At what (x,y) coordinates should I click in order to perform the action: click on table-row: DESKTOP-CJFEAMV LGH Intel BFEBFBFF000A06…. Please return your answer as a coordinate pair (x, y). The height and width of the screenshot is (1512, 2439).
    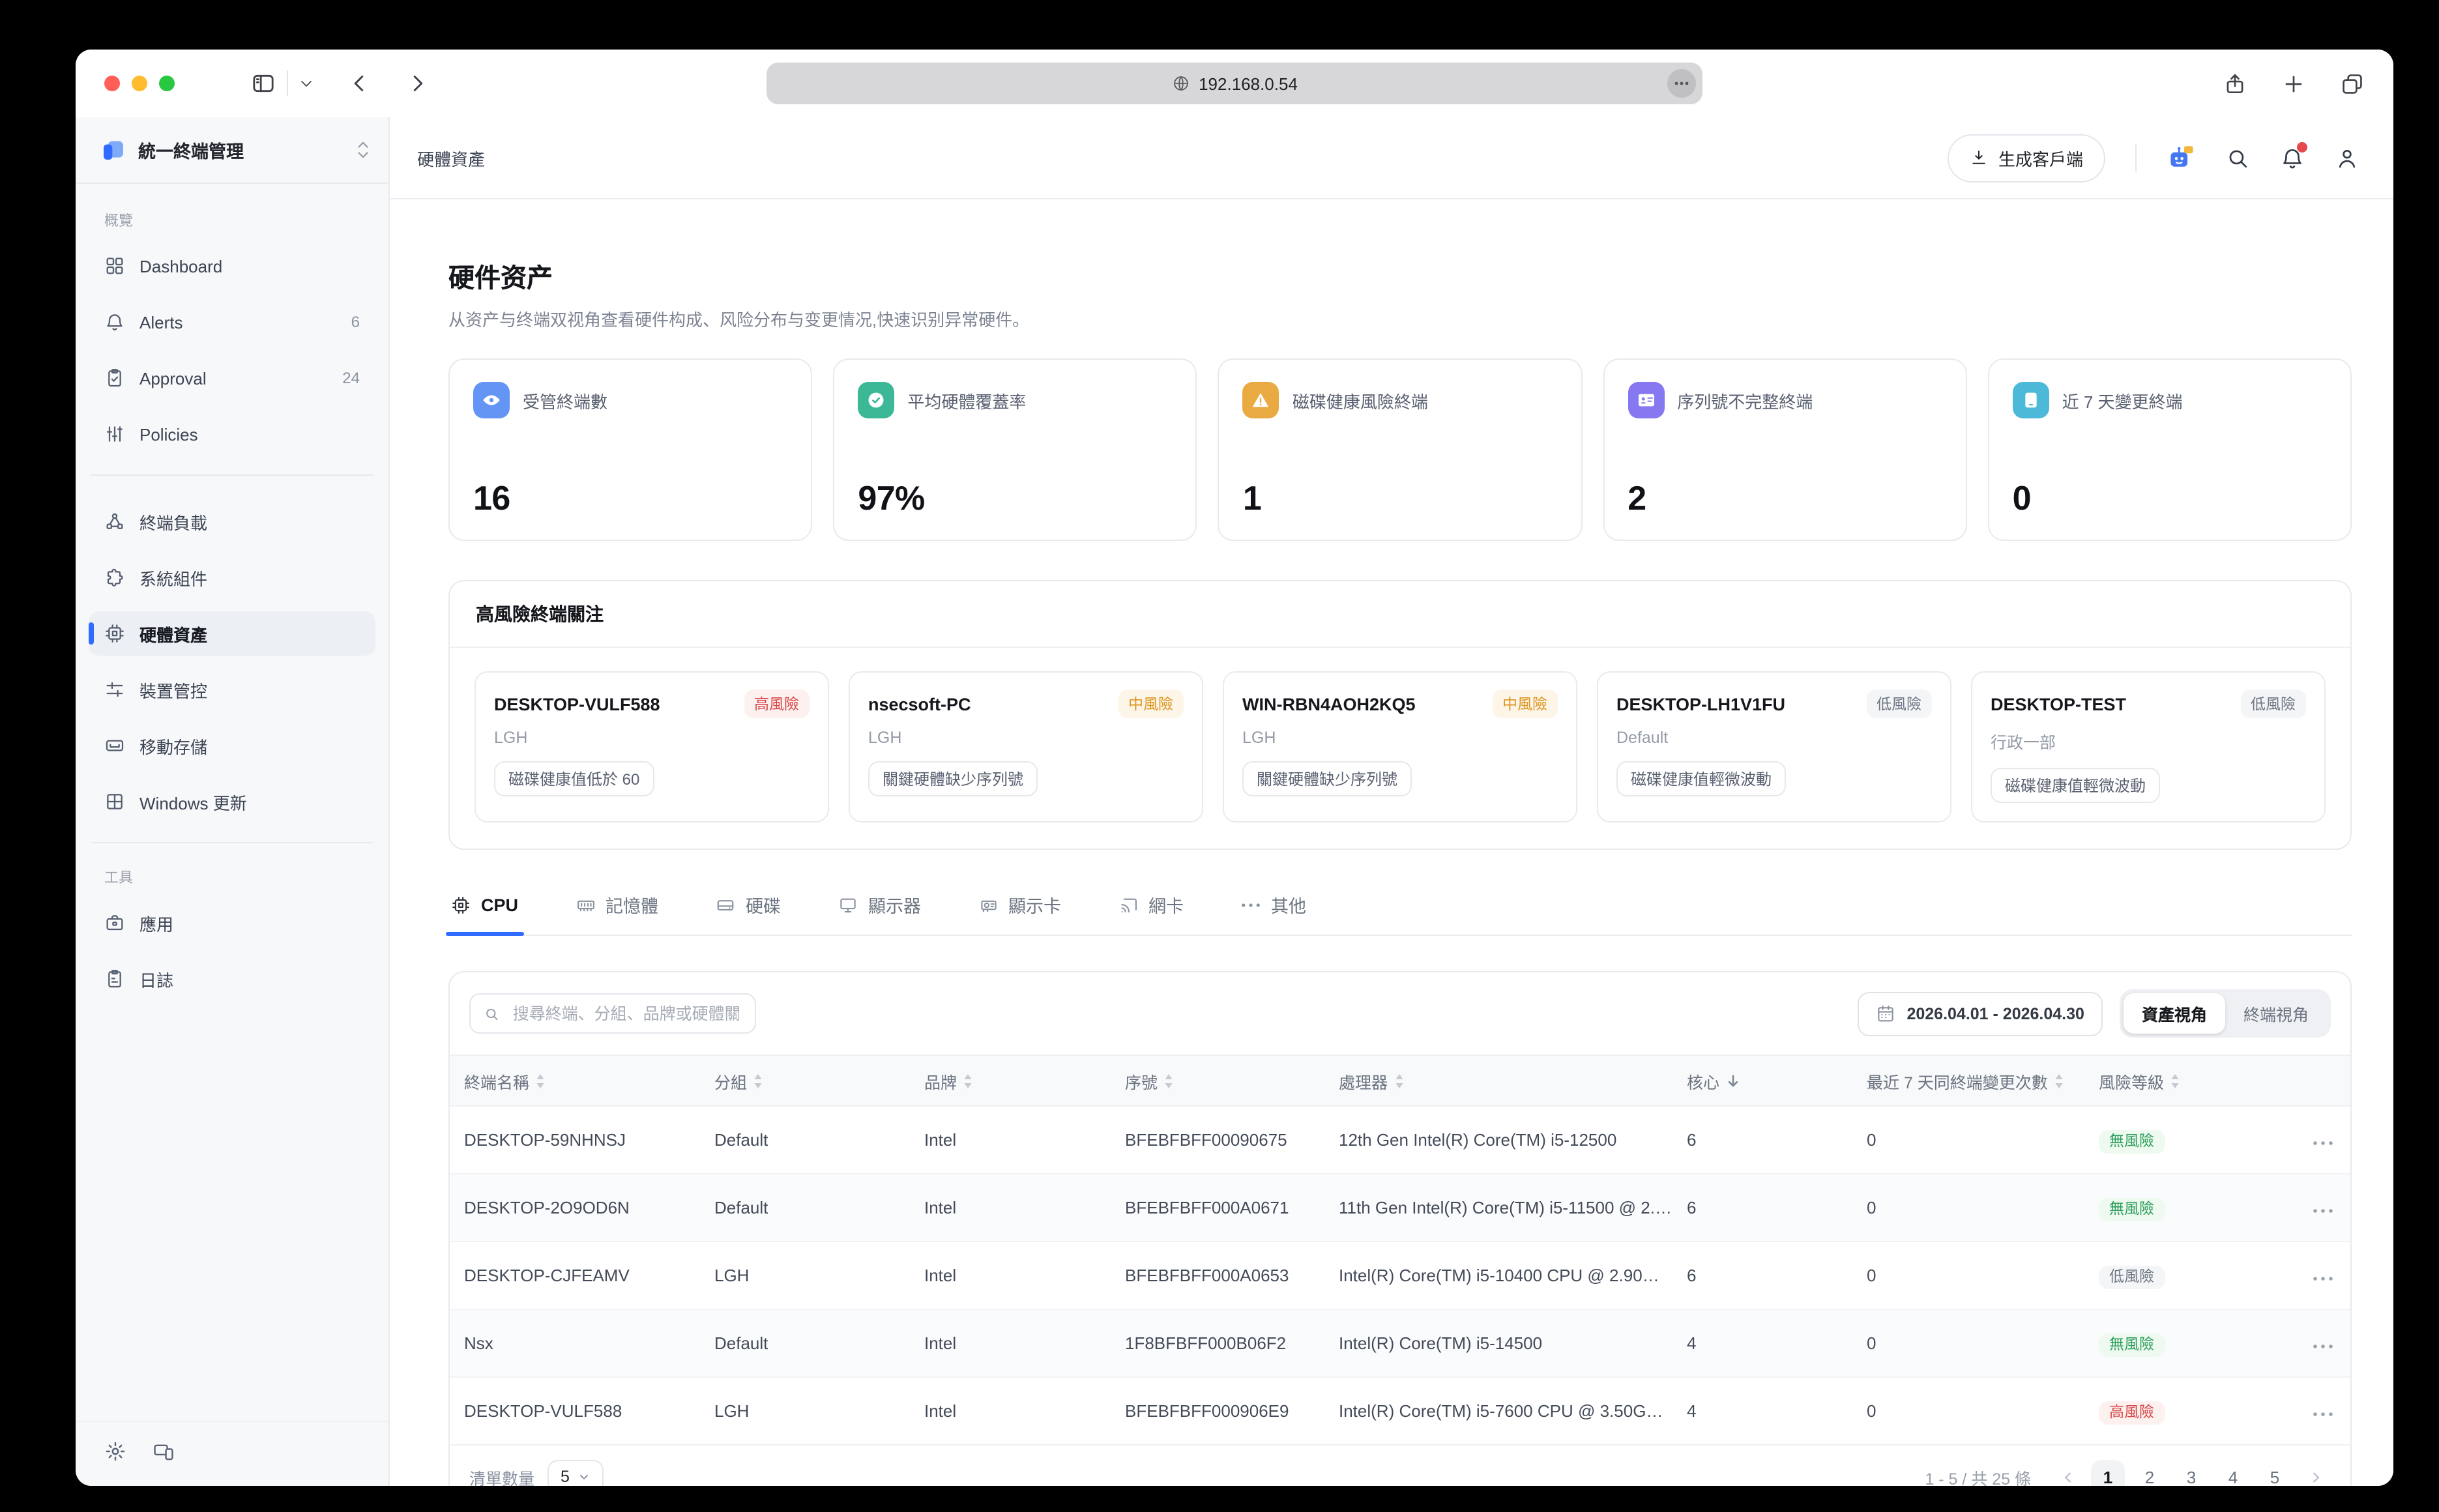
    Looking at the image, I should click on (1400, 1275).